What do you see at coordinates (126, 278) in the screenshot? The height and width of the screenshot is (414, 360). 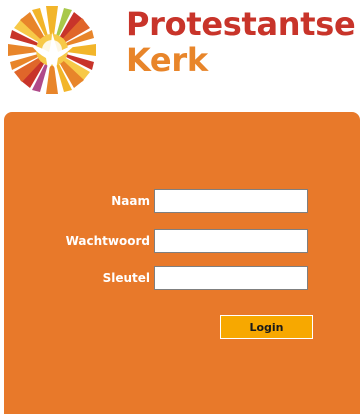 I see `sleutel-label: Sleutel` at bounding box center [126, 278].